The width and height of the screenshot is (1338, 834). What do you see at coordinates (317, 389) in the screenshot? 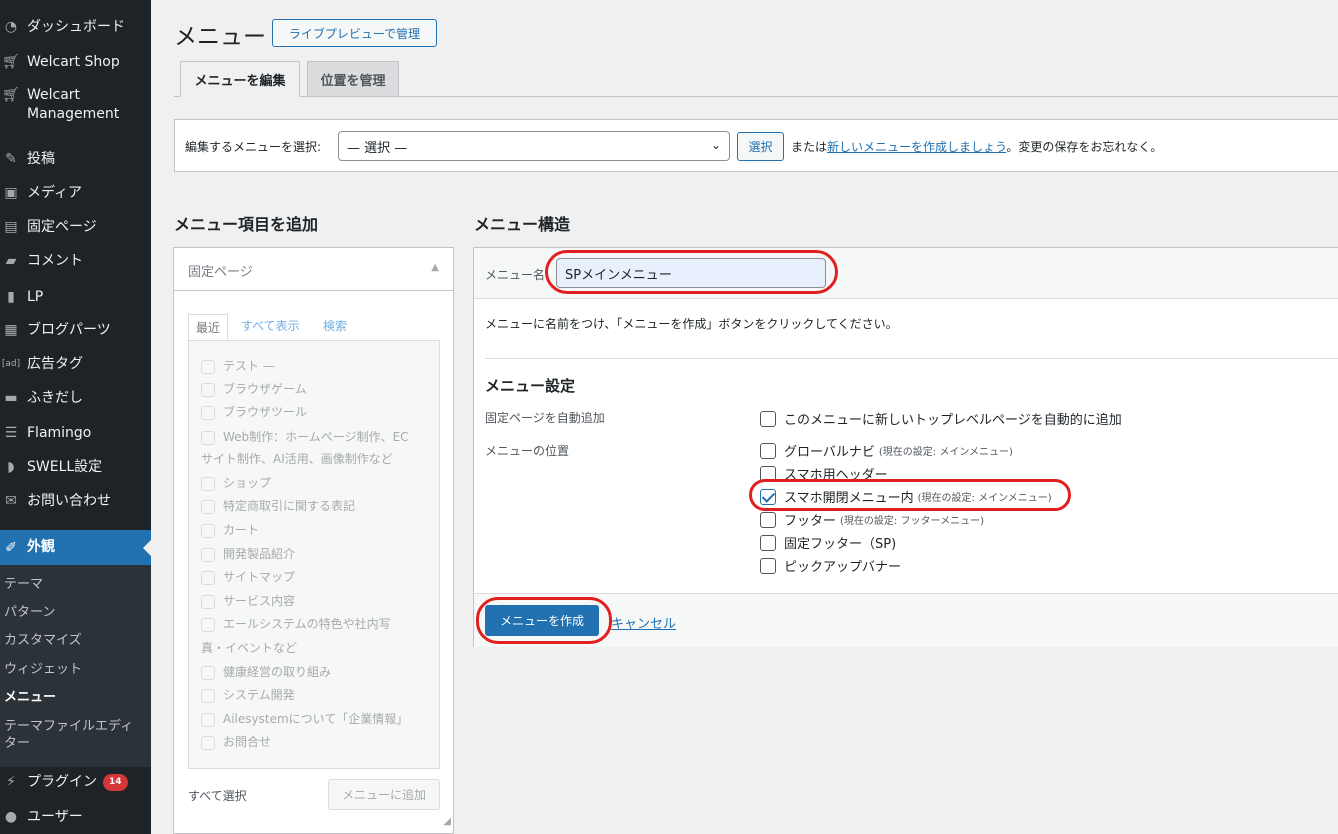
I see `list-item: ブラウザゲーム` at bounding box center [317, 389].